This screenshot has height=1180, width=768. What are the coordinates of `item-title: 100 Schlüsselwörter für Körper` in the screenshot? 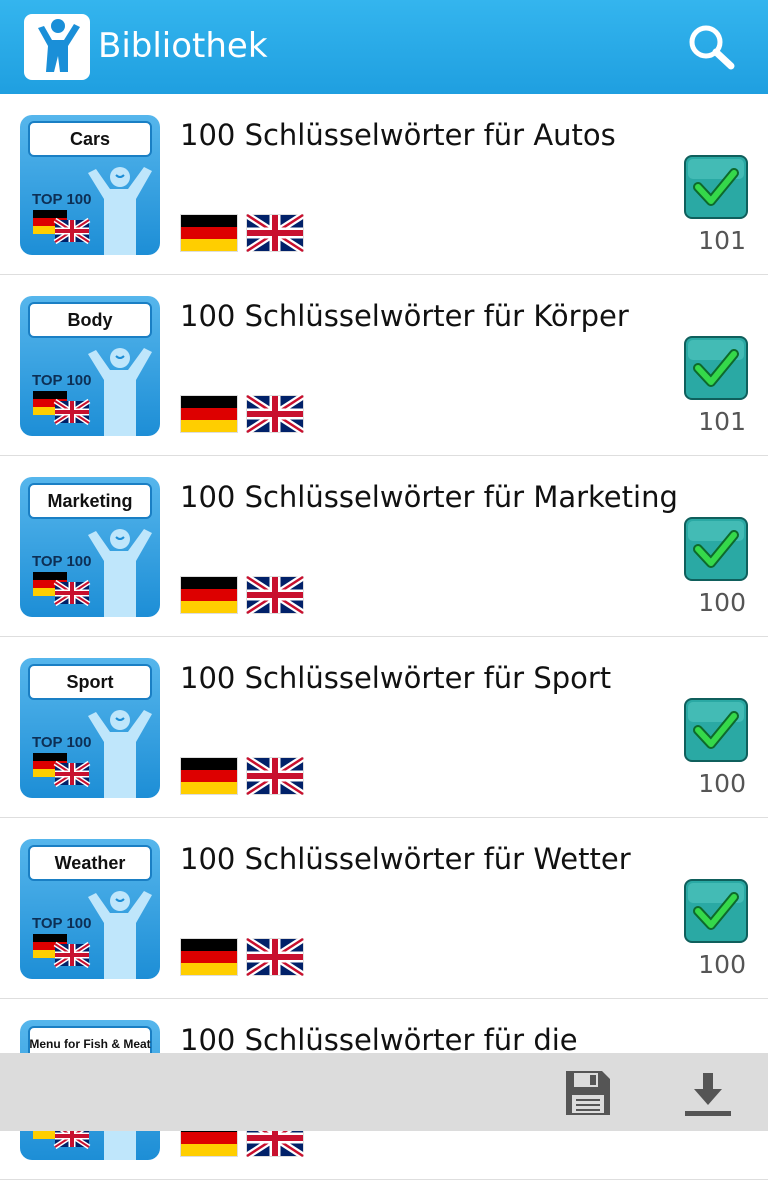 It's located at (404, 316).